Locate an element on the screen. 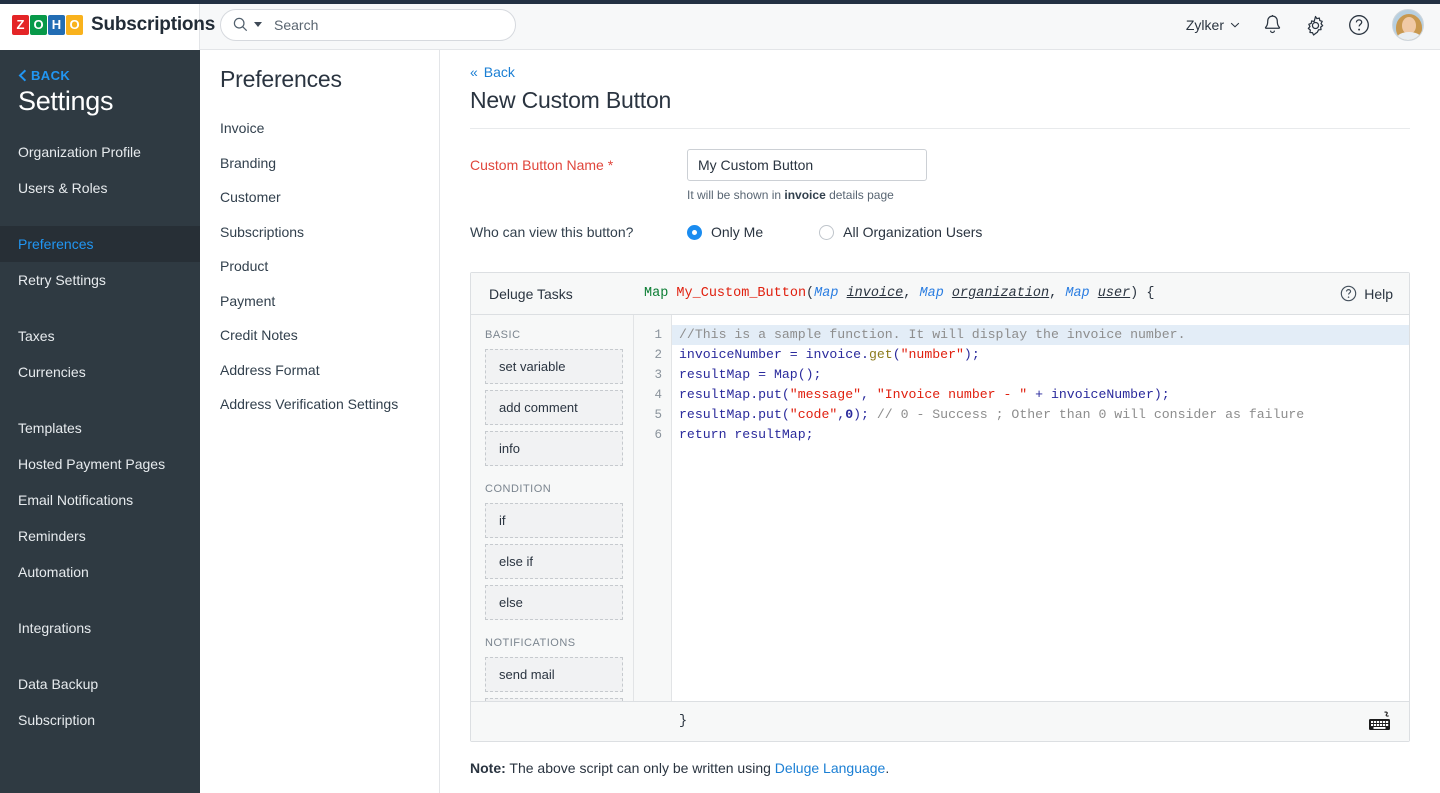 Image resolution: width=1440 pixels, height=793 pixels. search-input: Search is located at coordinates (368, 24).